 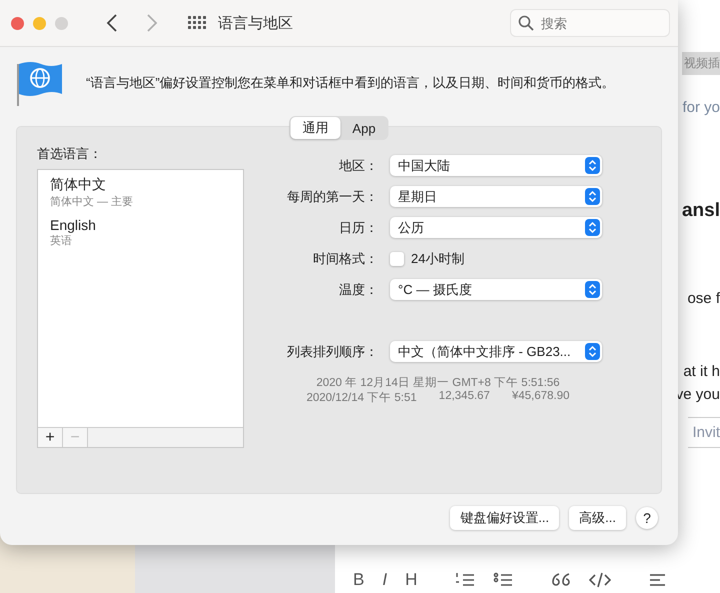 I want to click on setting-label: 温度：, so click(x=358, y=289).